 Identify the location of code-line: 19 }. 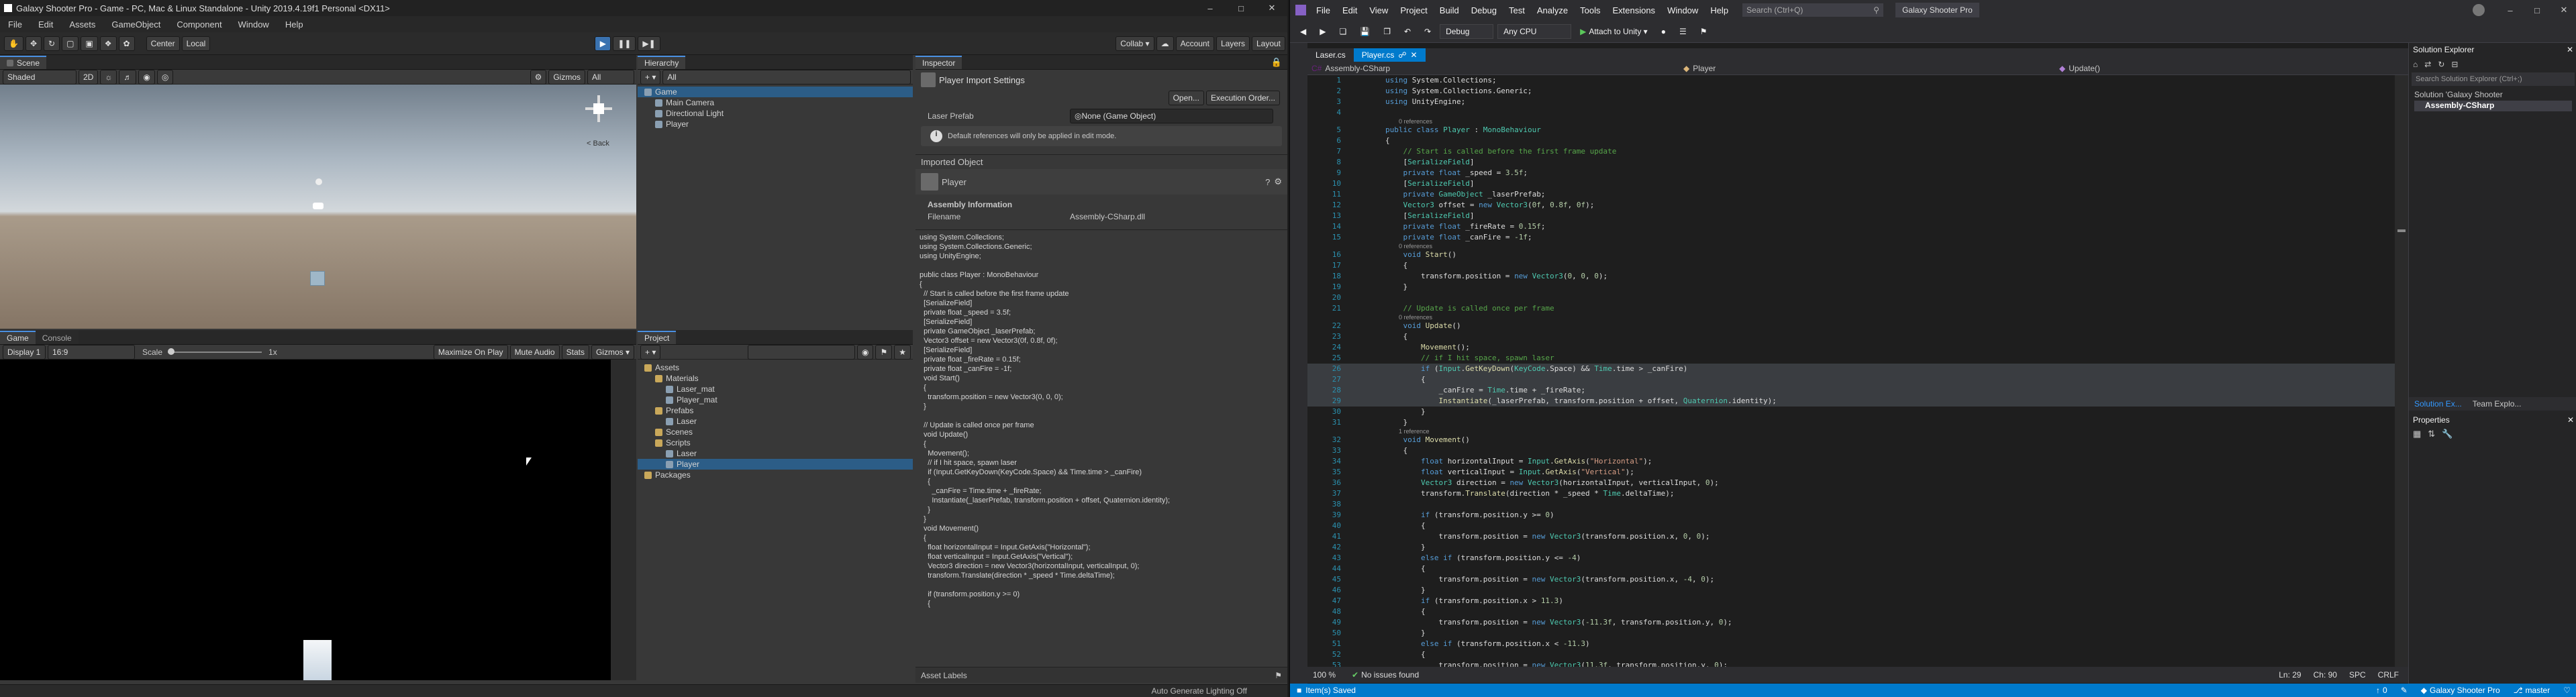
(1851, 287).